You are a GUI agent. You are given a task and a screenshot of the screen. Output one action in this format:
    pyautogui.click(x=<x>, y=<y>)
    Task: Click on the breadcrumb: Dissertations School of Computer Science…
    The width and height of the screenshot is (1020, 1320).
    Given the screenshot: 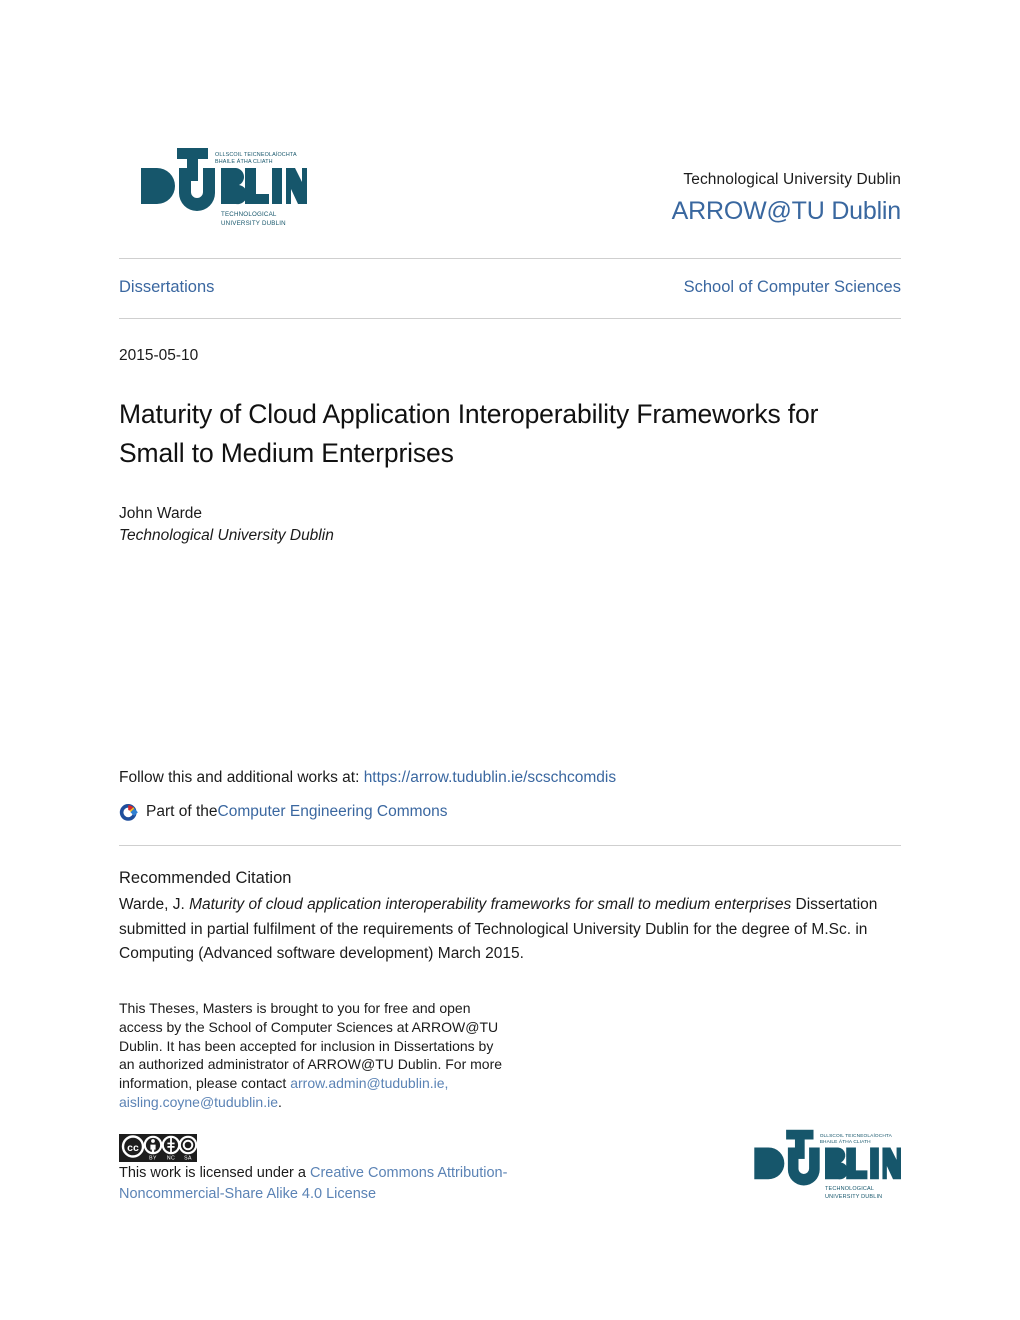 What is the action you would take?
    pyautogui.click(x=510, y=288)
    